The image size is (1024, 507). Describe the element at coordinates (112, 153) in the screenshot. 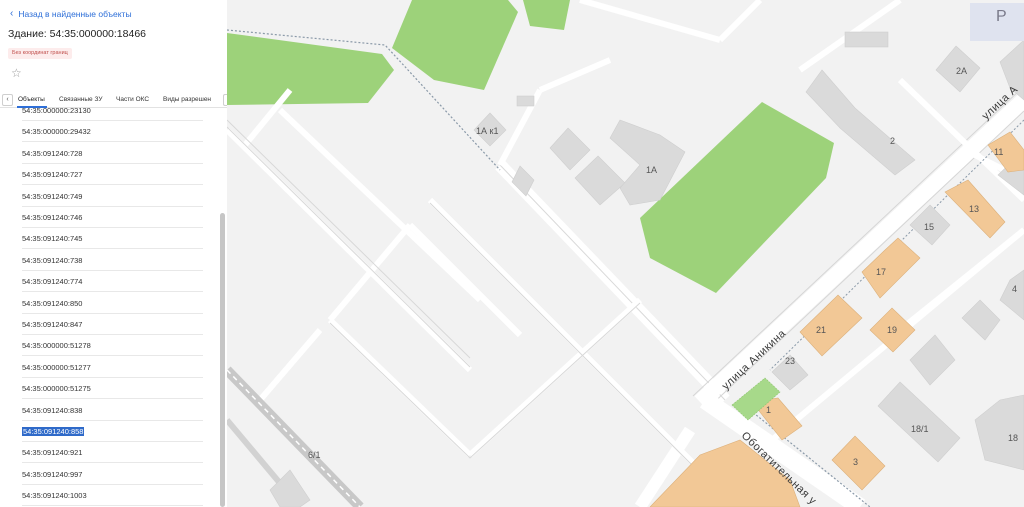

I see `list-item: 54:35:091240:728` at that location.